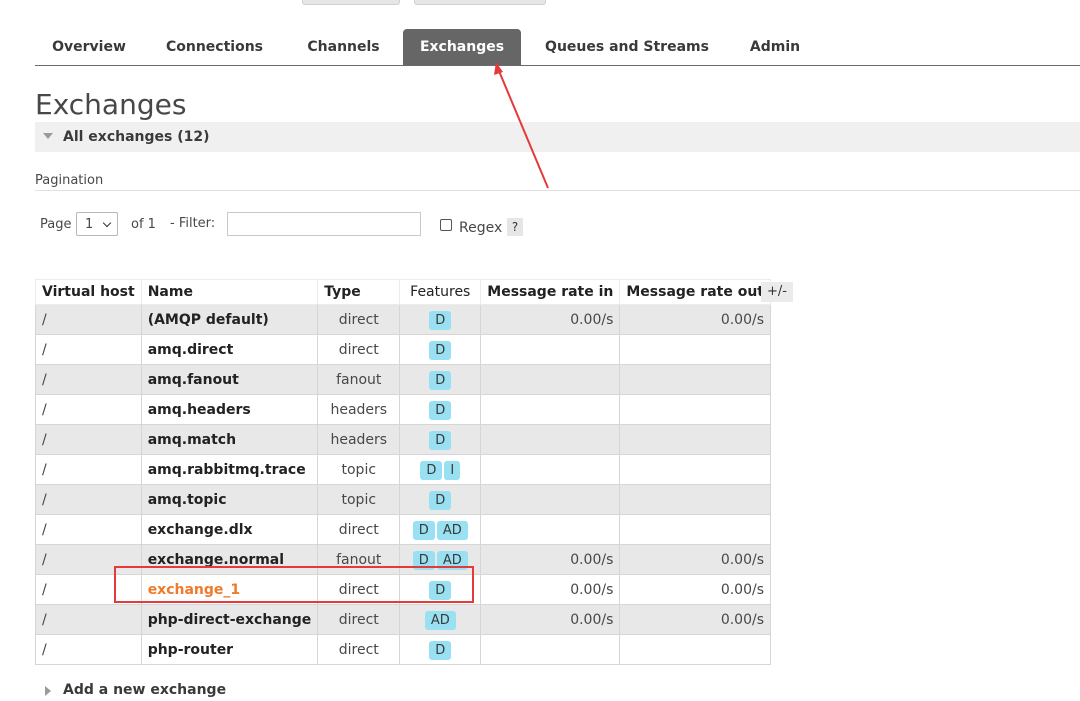 The width and height of the screenshot is (1080, 701). What do you see at coordinates (193, 380) in the screenshot?
I see `exchange-name: amq.fanout` at bounding box center [193, 380].